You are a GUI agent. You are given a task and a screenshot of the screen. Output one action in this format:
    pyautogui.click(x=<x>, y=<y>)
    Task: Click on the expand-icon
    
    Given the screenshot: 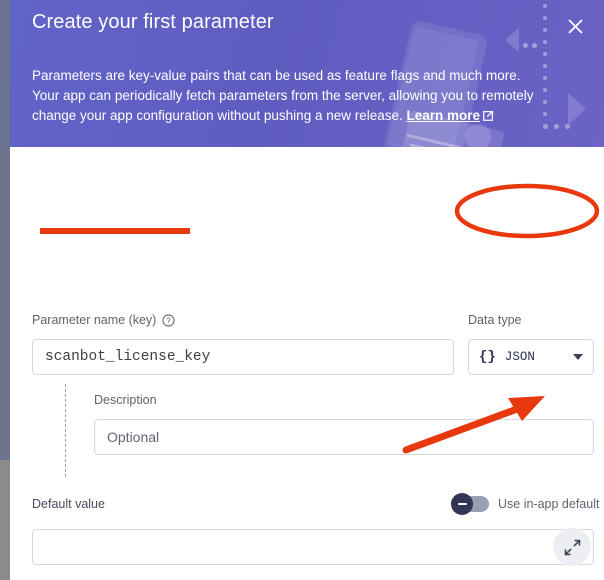 What is the action you would take?
    pyautogui.click(x=572, y=547)
    